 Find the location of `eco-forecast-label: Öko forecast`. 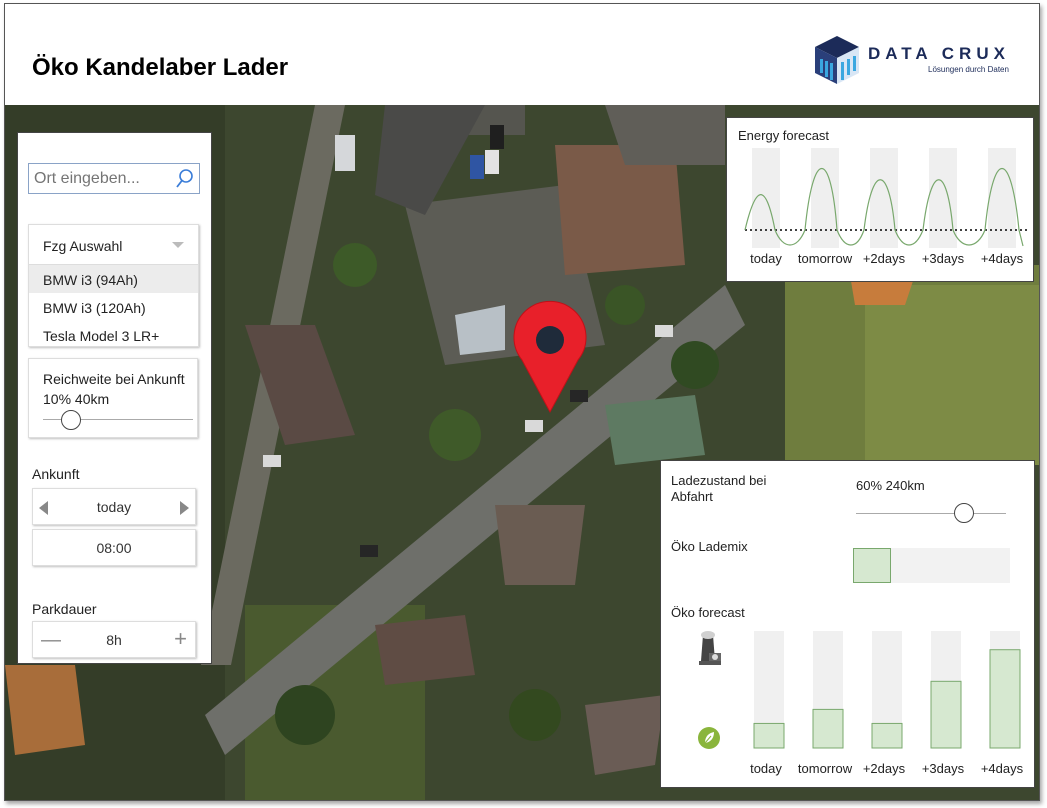

eco-forecast-label: Öko forecast is located at coordinates (708, 612).